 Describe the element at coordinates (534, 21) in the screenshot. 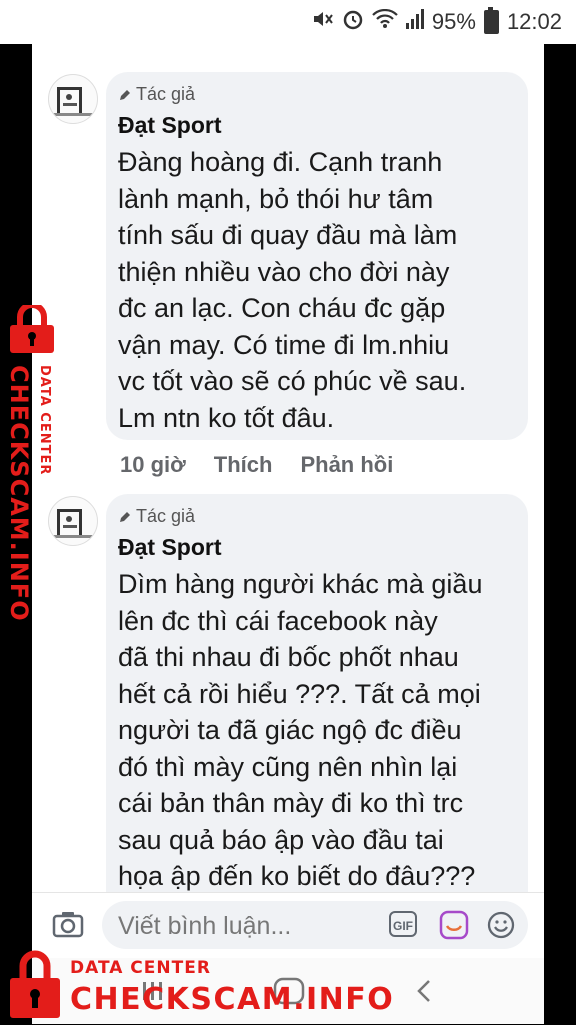

I see `clock: 12:02` at that location.